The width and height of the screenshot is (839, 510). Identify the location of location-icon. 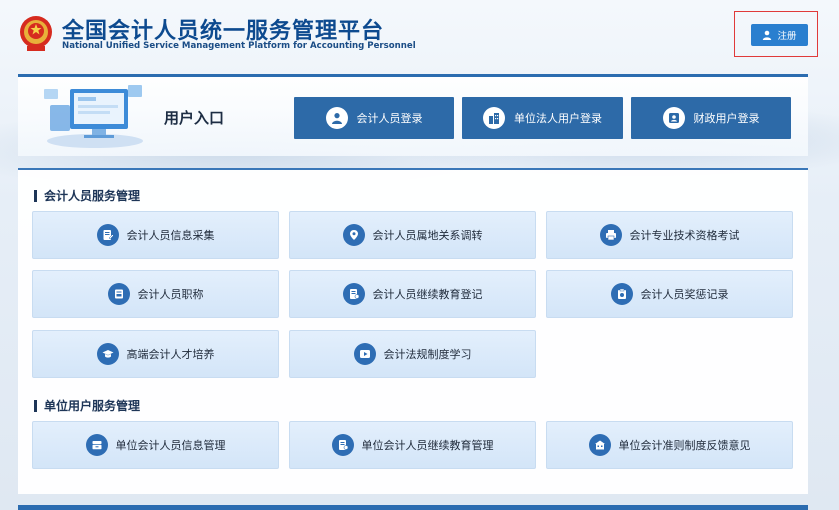
(353, 235).